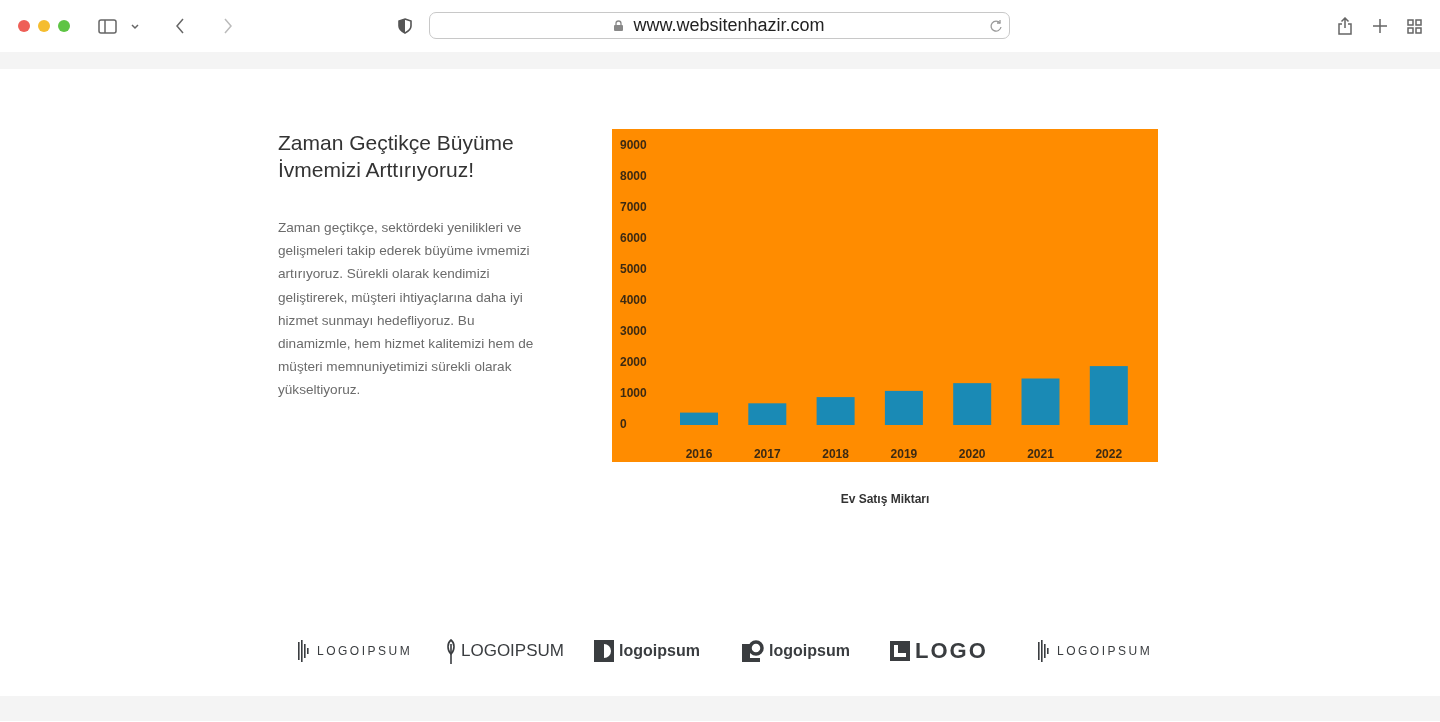 The image size is (1440, 722). I want to click on back-icon, so click(180, 26).